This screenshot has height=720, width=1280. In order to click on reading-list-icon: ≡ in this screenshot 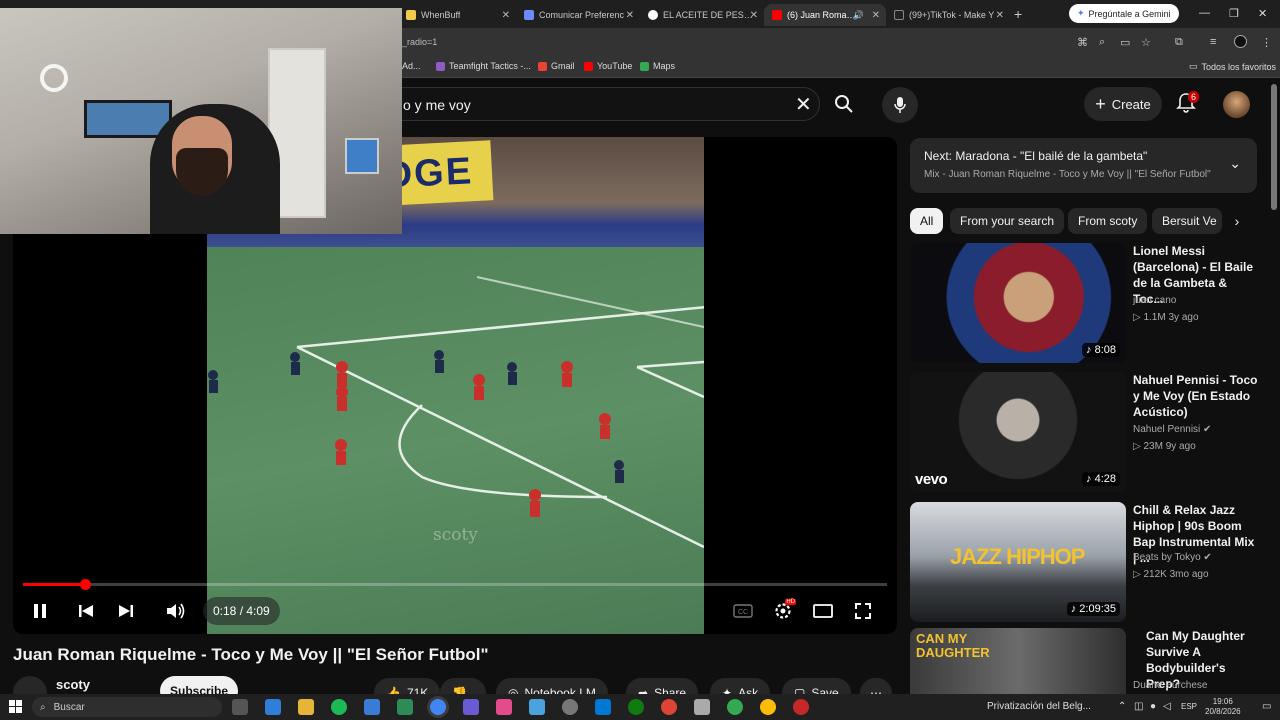, I will do `click(1213, 42)`.